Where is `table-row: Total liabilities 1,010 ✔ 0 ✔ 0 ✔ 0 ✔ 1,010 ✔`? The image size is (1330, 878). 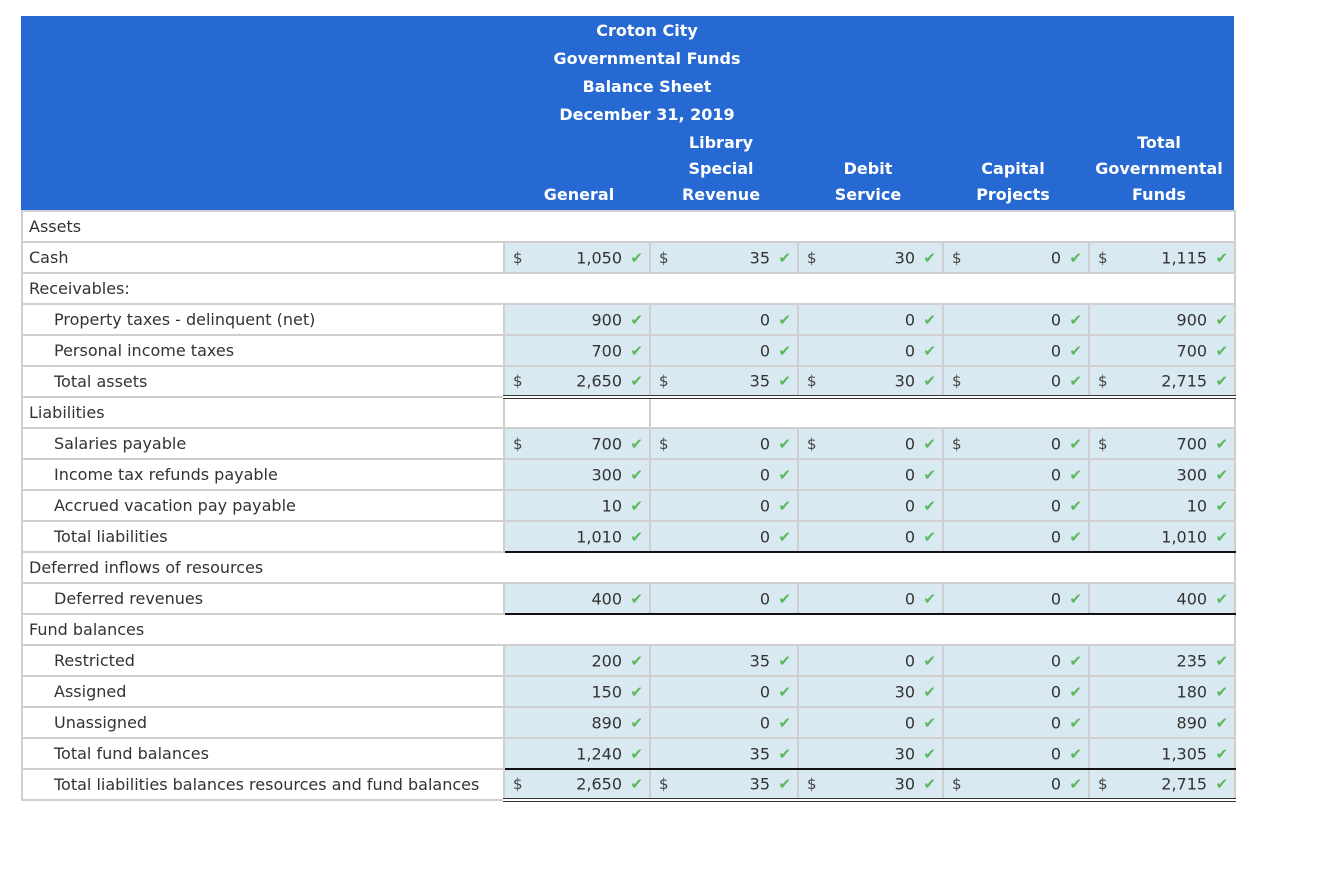
table-row: Total liabilities 1,010 ✔ 0 ✔ 0 ✔ 0 ✔ 1,010 ✔ is located at coordinates (629, 536).